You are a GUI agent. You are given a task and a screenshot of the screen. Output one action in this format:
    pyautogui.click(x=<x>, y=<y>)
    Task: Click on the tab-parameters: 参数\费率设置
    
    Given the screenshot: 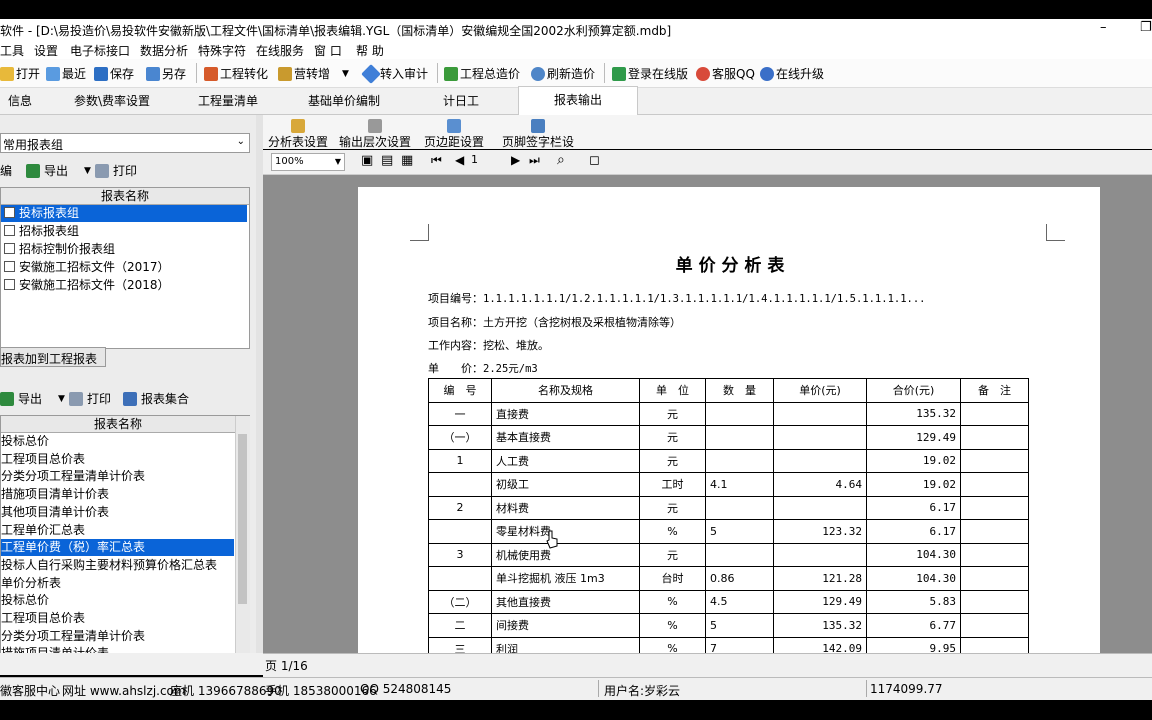 What is the action you would take?
    pyautogui.click(x=112, y=101)
    